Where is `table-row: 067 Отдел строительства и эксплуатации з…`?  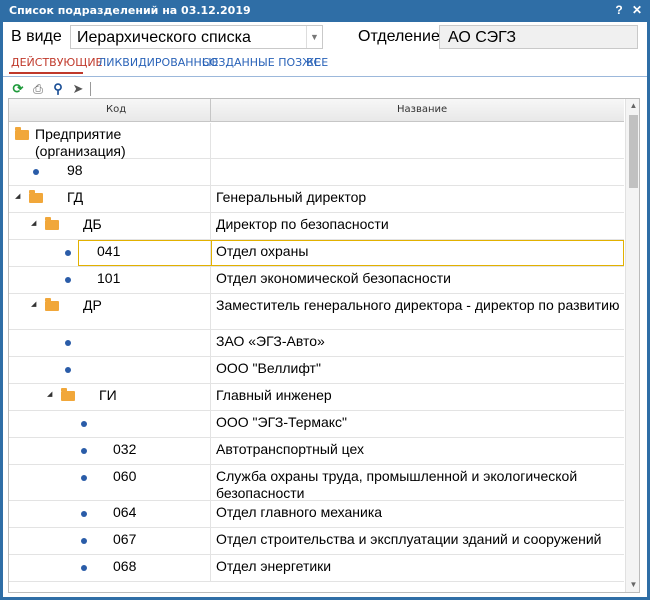 table-row: 067 Отдел строительства и эксплуатации з… is located at coordinates (316, 541).